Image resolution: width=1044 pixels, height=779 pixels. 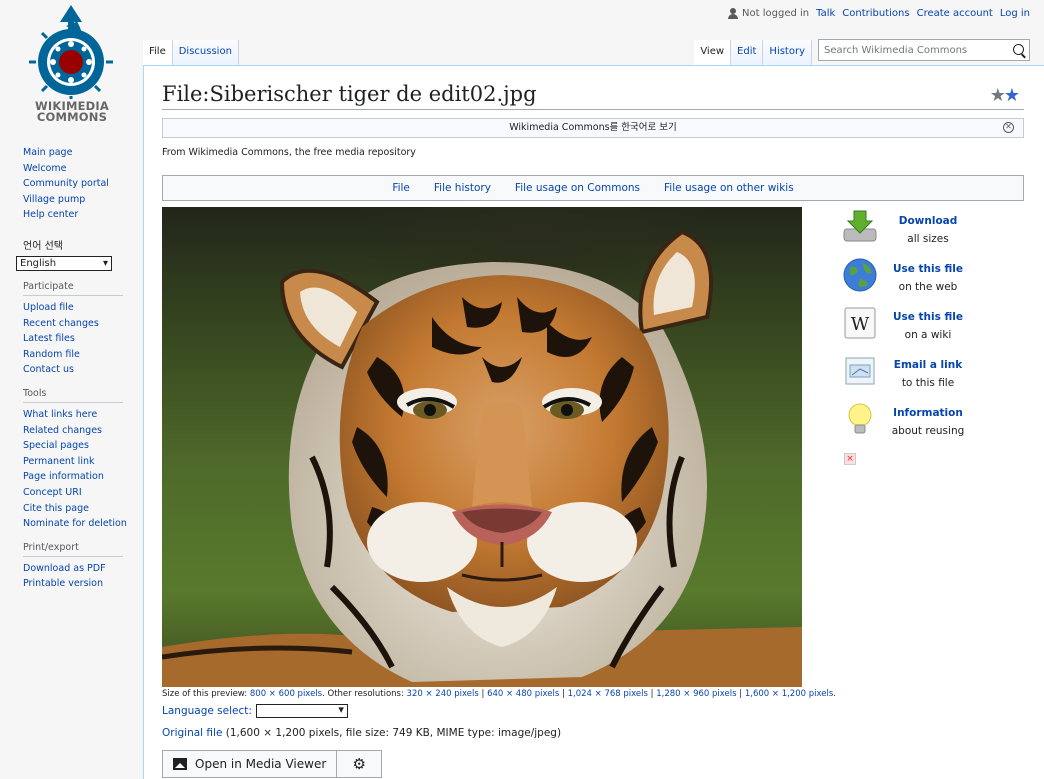 I want to click on action-use-wiki-title: Use this file, so click(x=928, y=317).